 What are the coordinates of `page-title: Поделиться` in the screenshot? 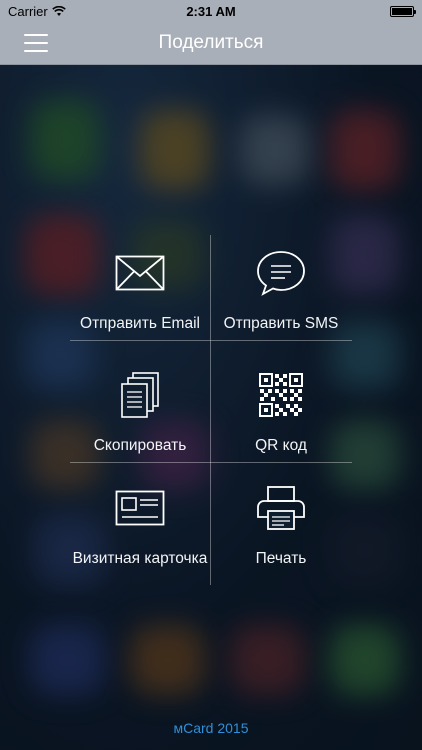 It's located at (211, 42).